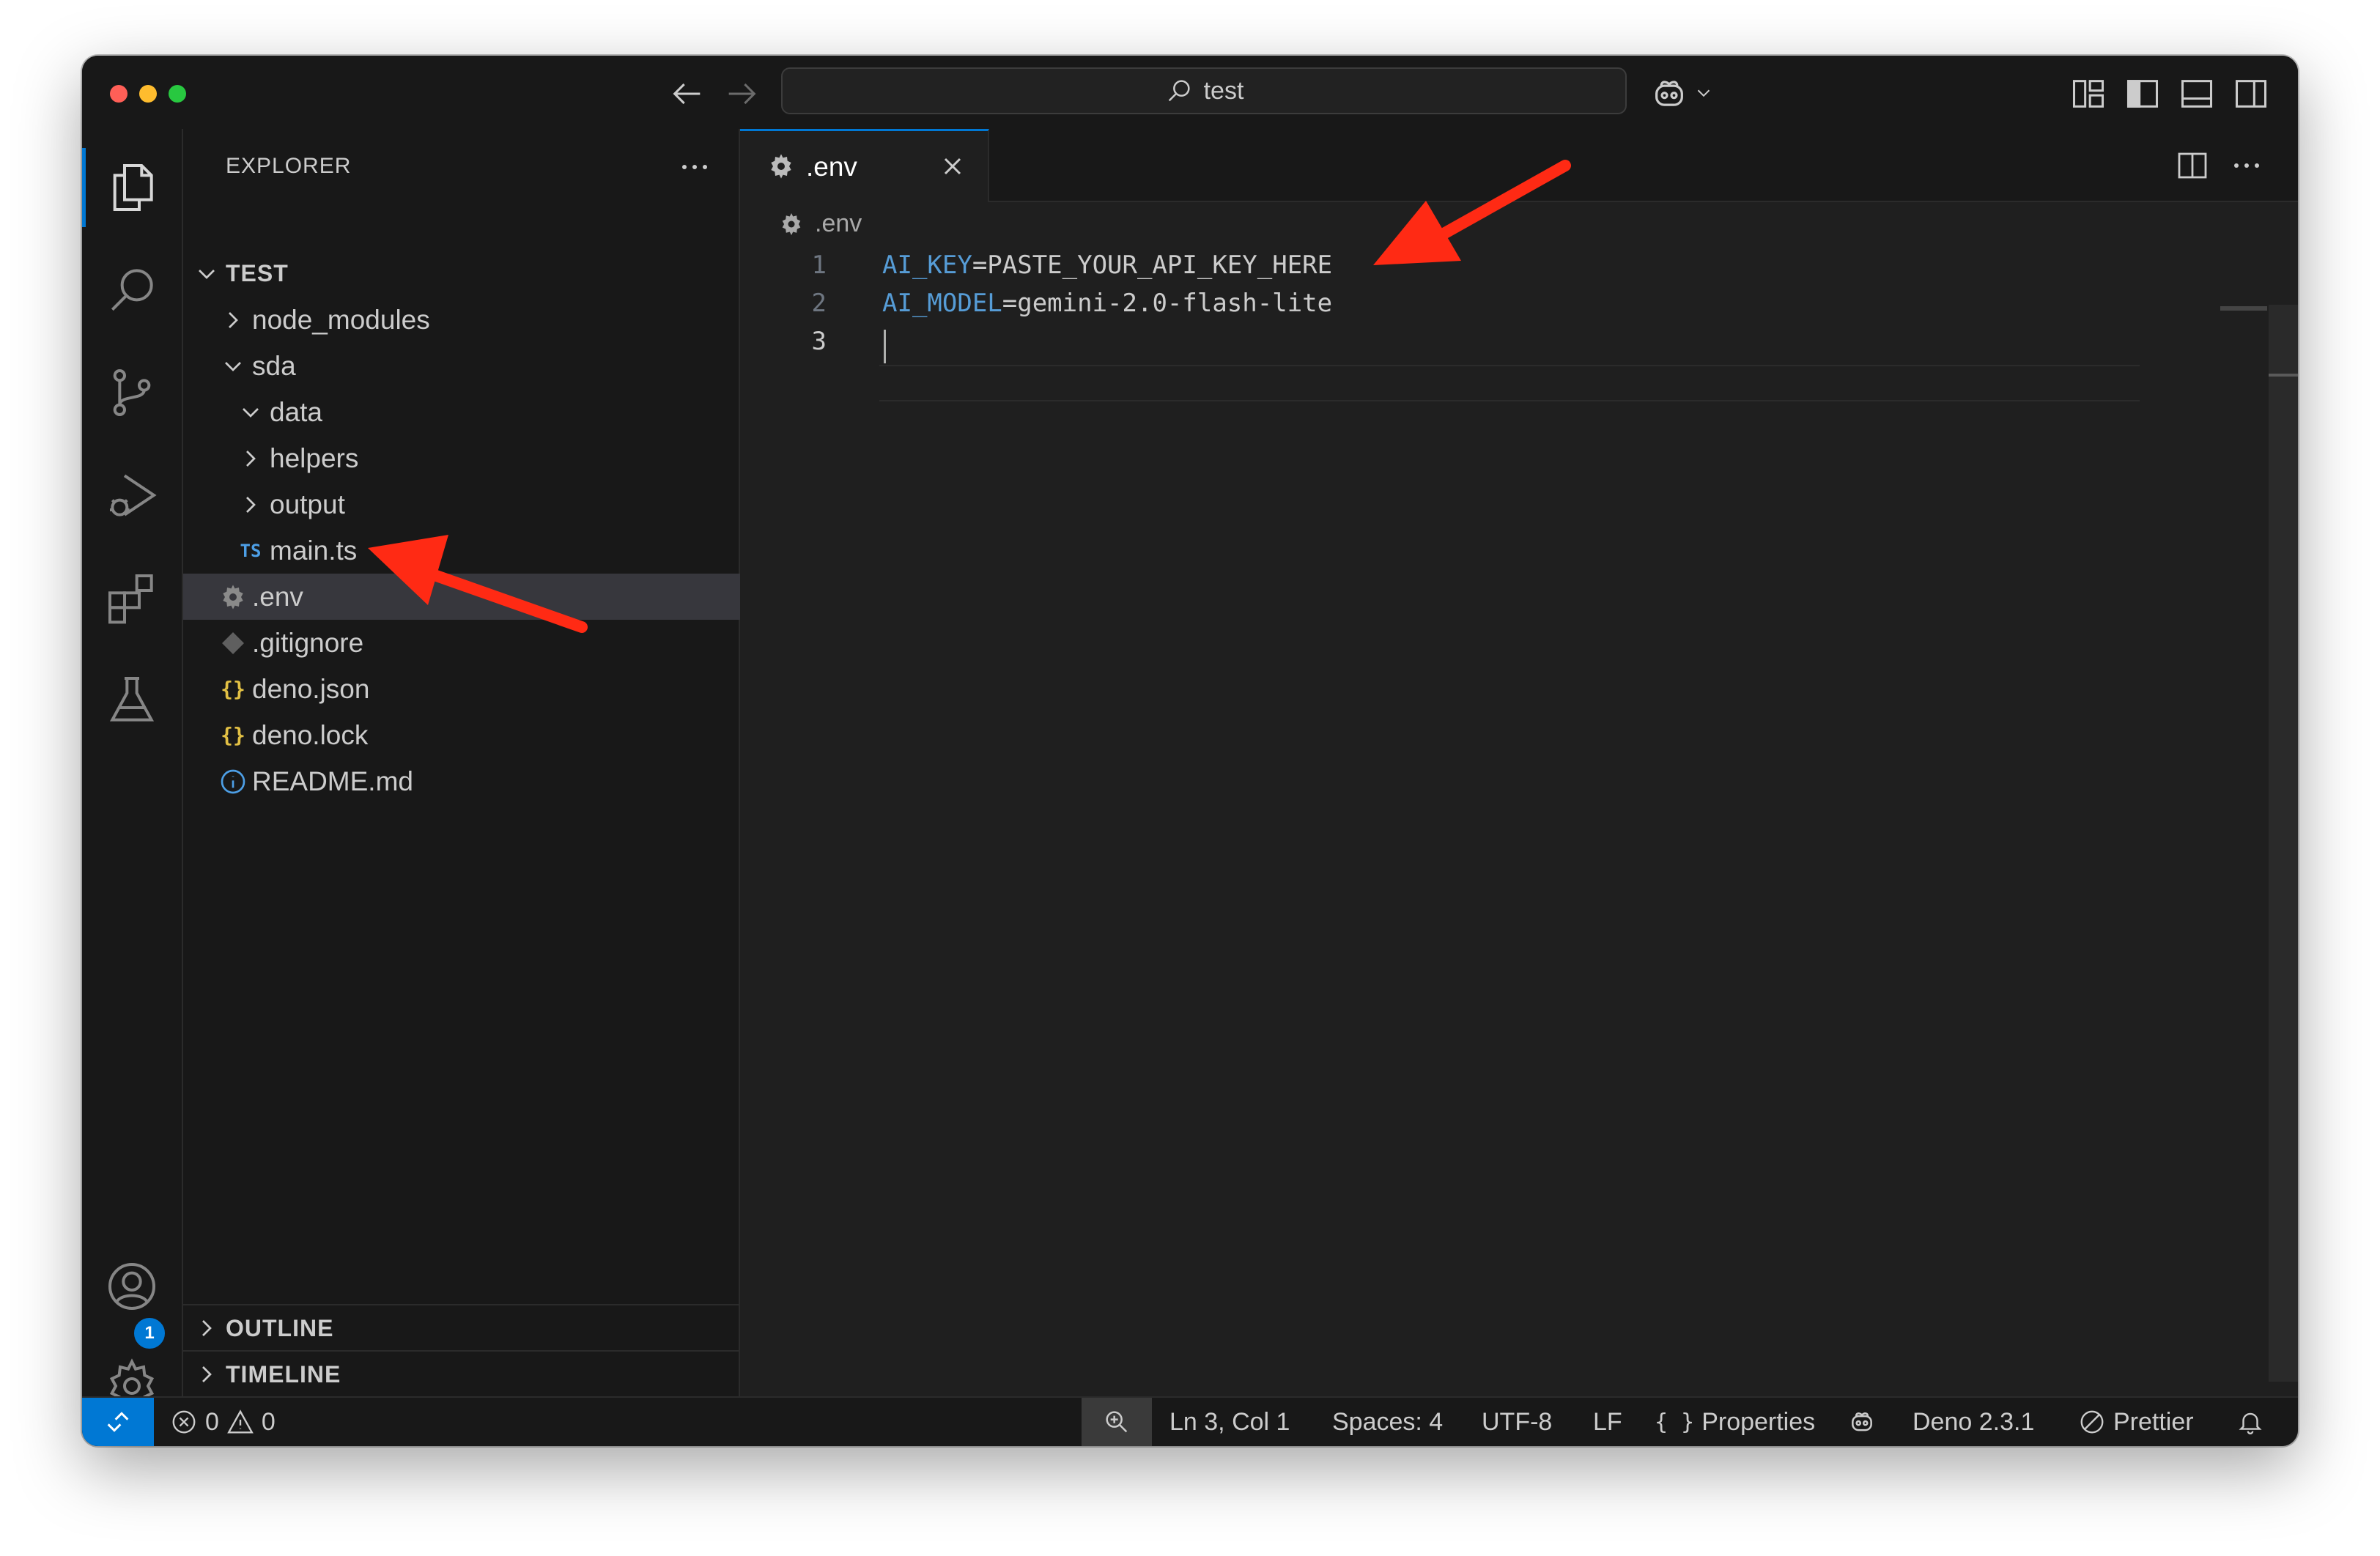 Image resolution: width=2380 pixels, height=1556 pixels. Describe the element at coordinates (132, 187) in the screenshot. I see `explorer-files-icon` at that location.